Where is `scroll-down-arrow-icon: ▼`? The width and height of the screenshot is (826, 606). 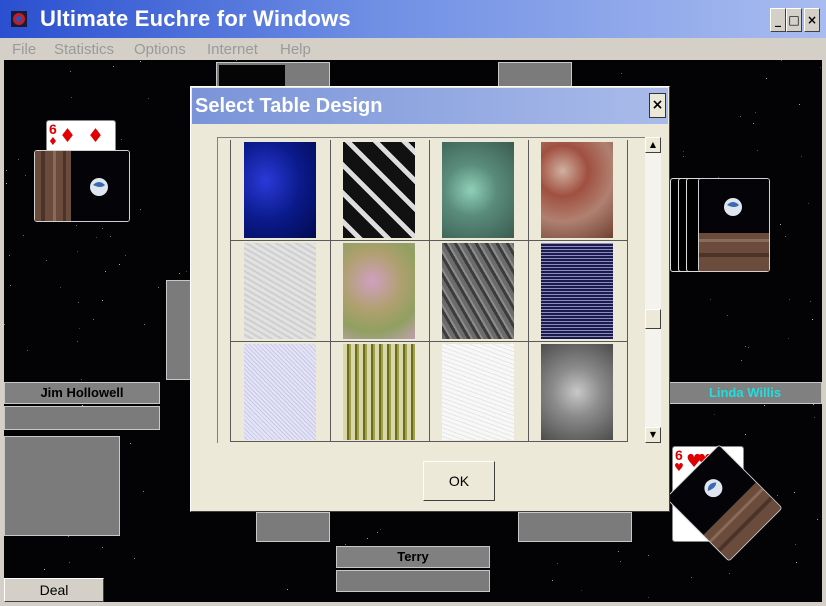 scroll-down-arrow-icon: ▼ is located at coordinates (653, 435).